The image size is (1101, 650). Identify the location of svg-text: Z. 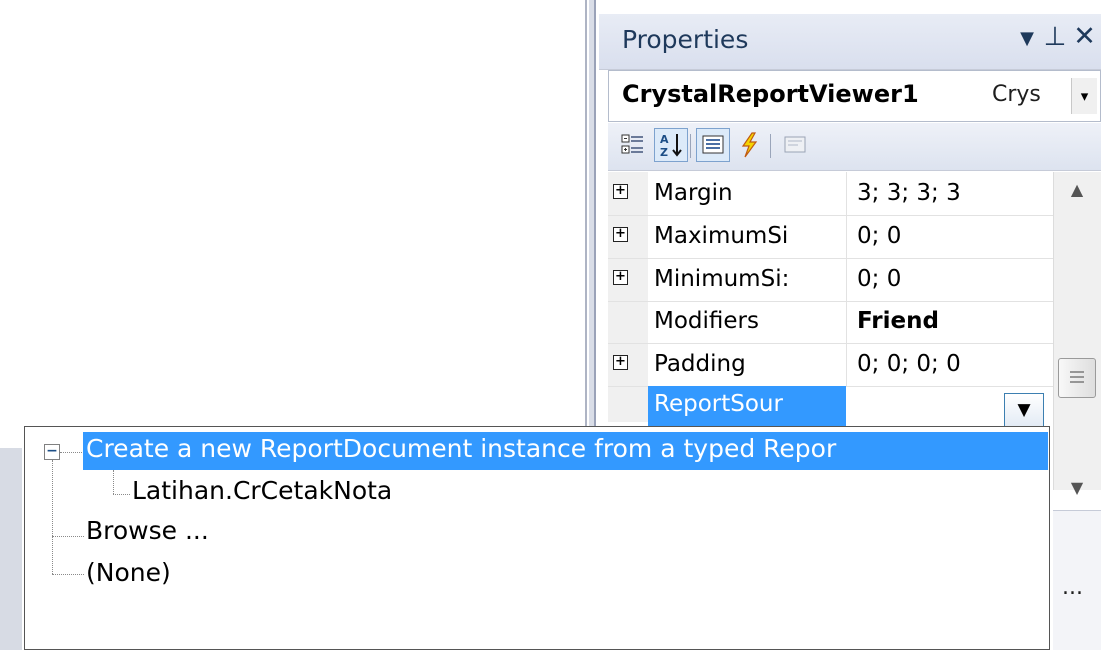
(664, 152).